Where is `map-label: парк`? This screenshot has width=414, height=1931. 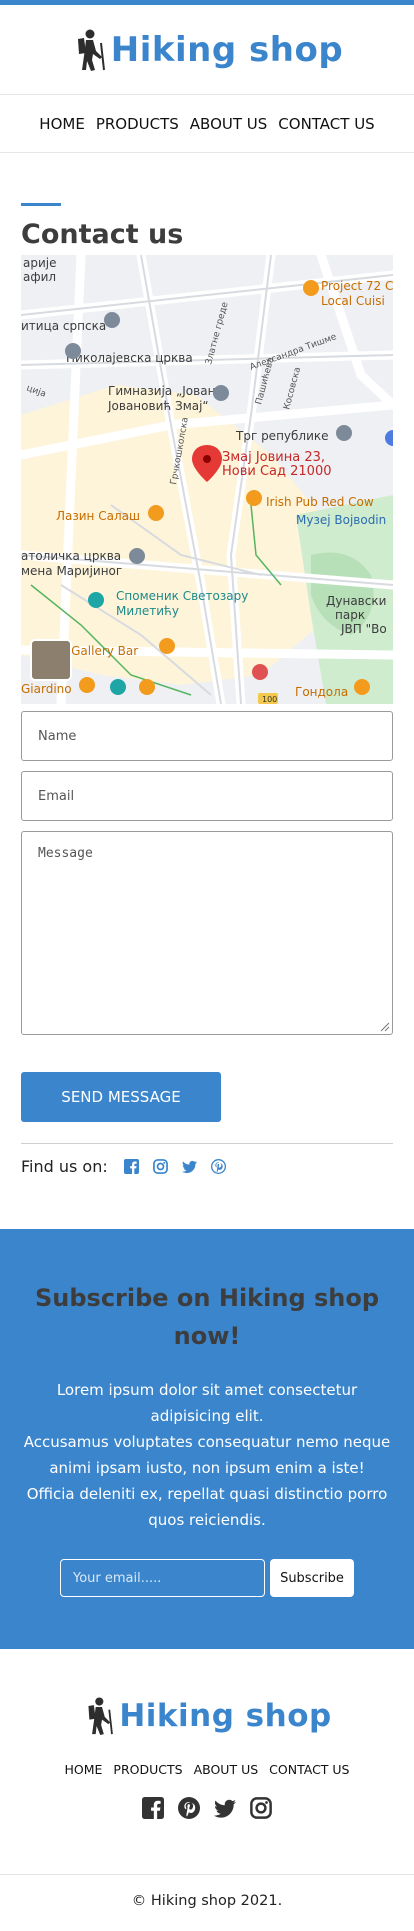 map-label: парк is located at coordinates (350, 615).